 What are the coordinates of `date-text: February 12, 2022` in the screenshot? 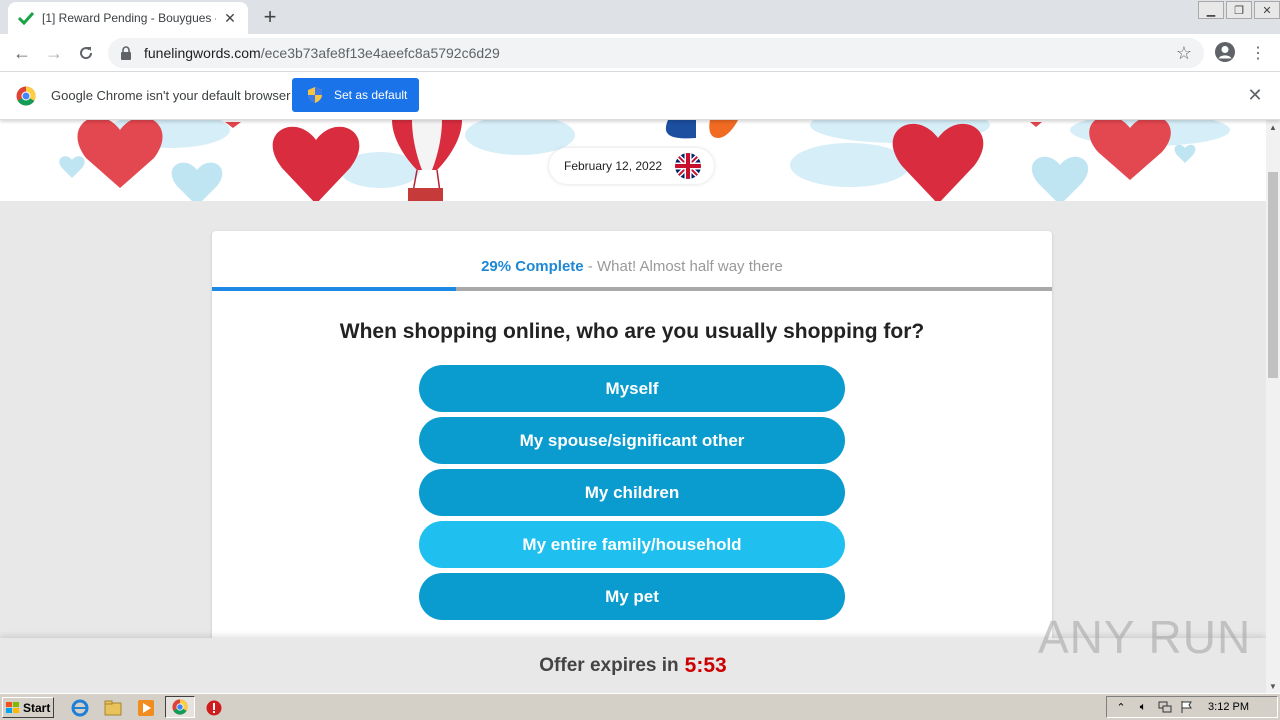 It's located at (613, 166).